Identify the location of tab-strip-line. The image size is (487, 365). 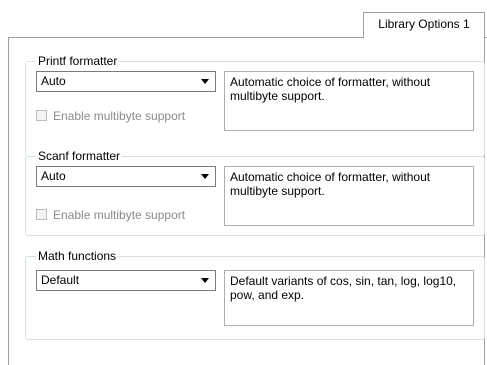
(186, 37).